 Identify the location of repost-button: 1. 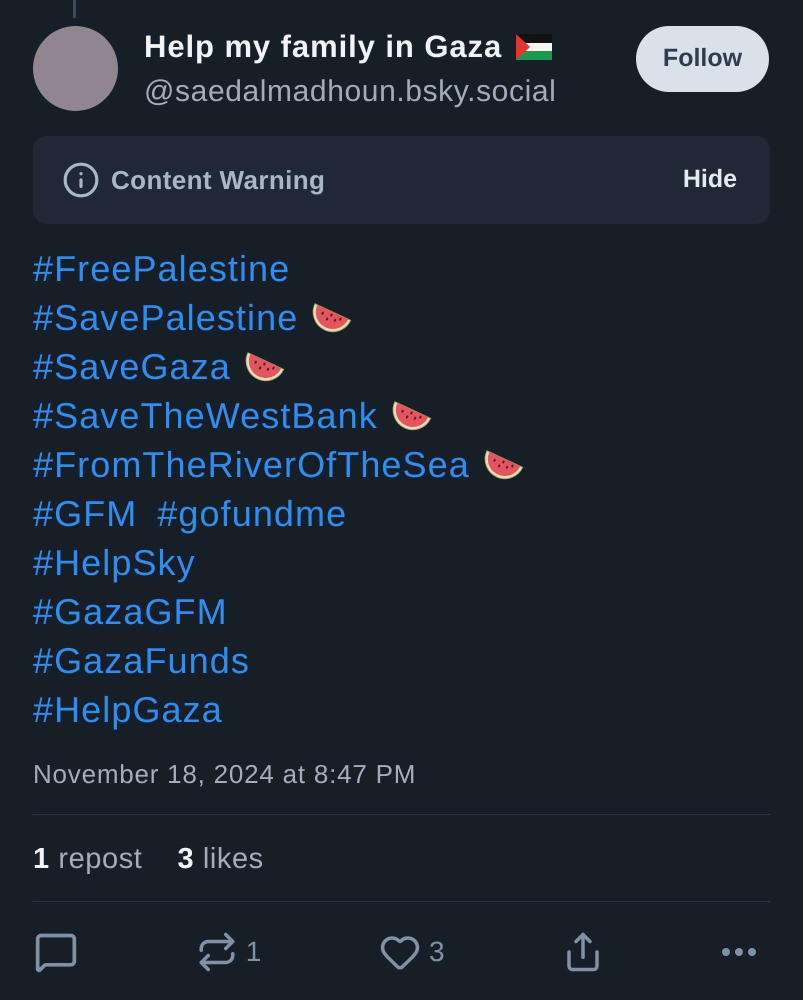
(229, 952).